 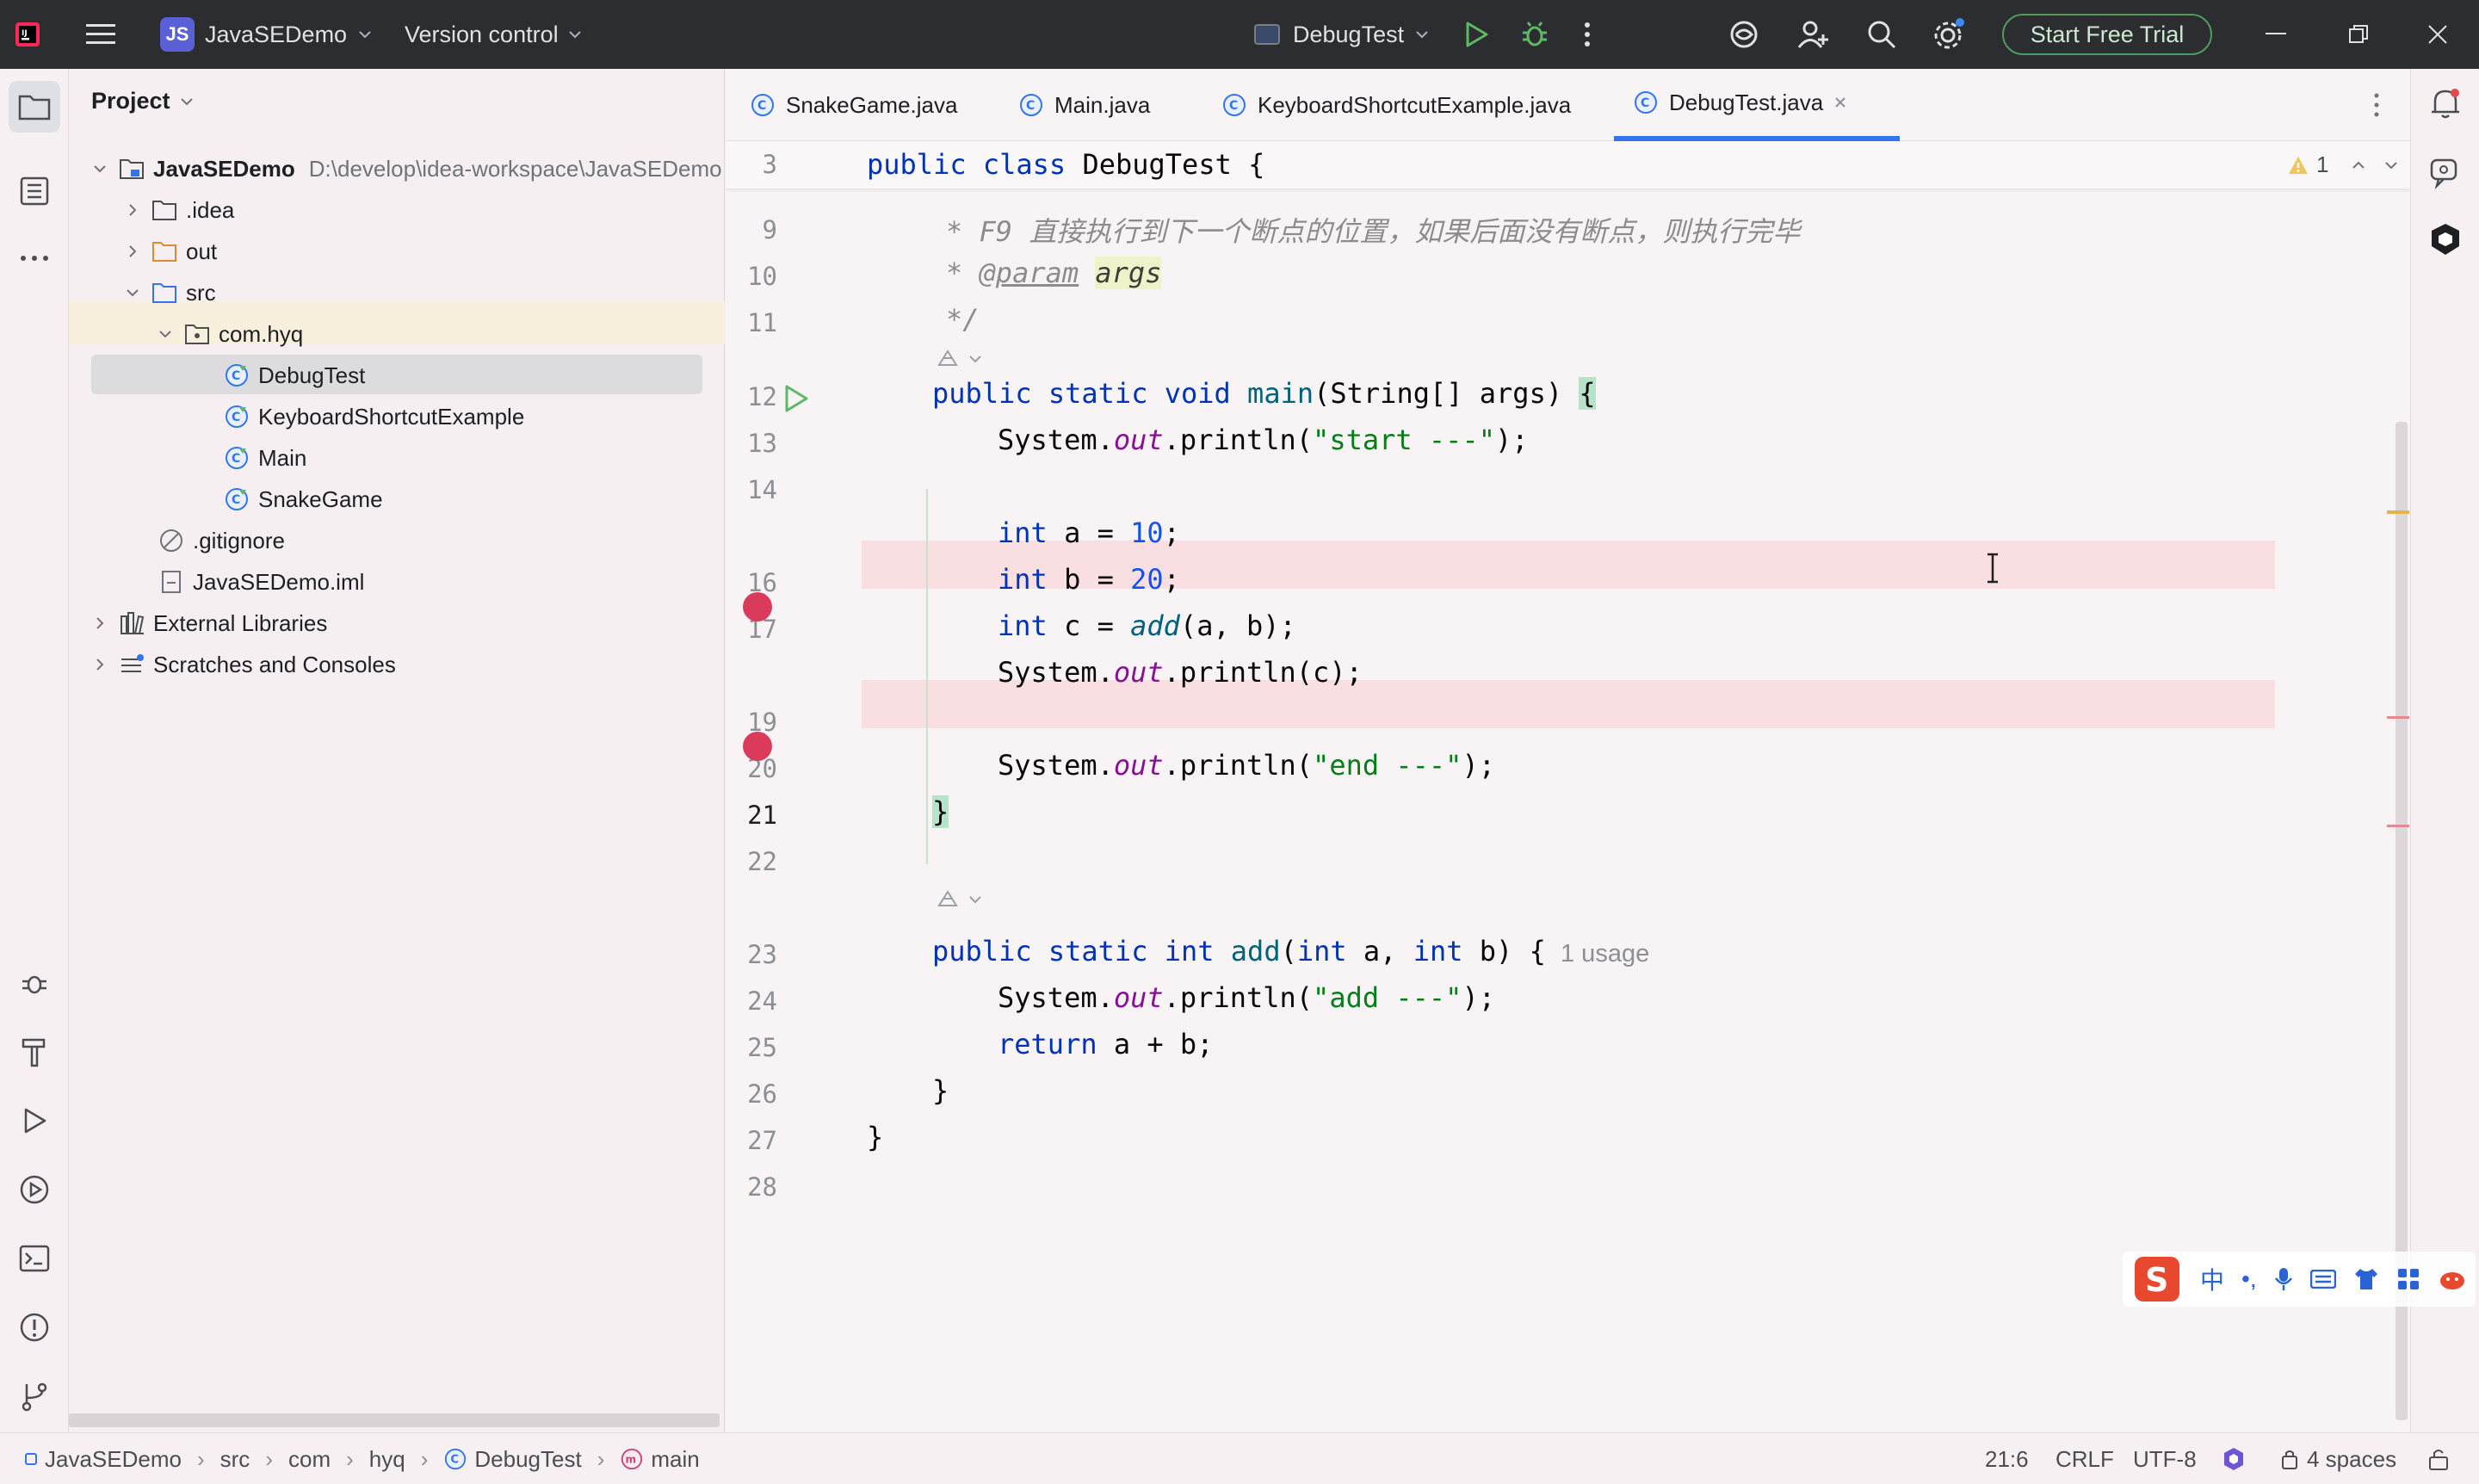 I want to click on search-icon, so click(x=1881, y=34).